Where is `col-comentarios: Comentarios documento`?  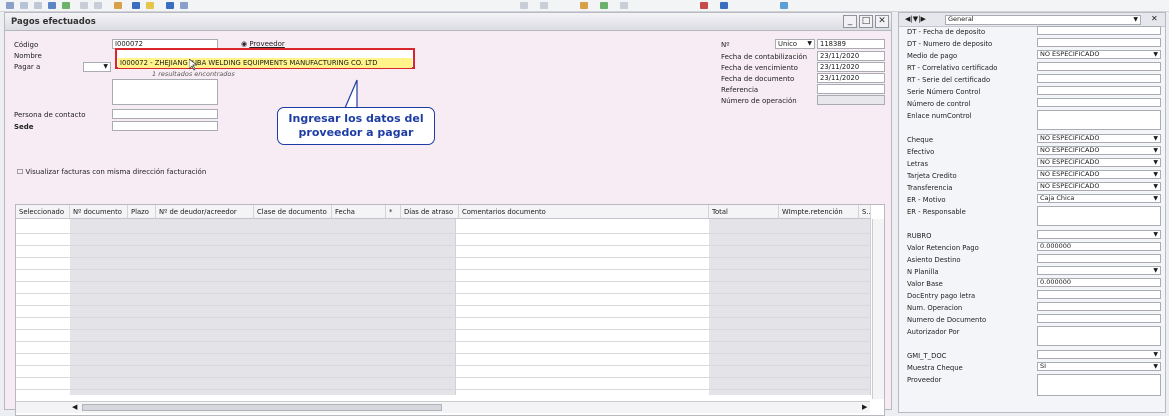 col-comentarios: Comentarios documento is located at coordinates (584, 212).